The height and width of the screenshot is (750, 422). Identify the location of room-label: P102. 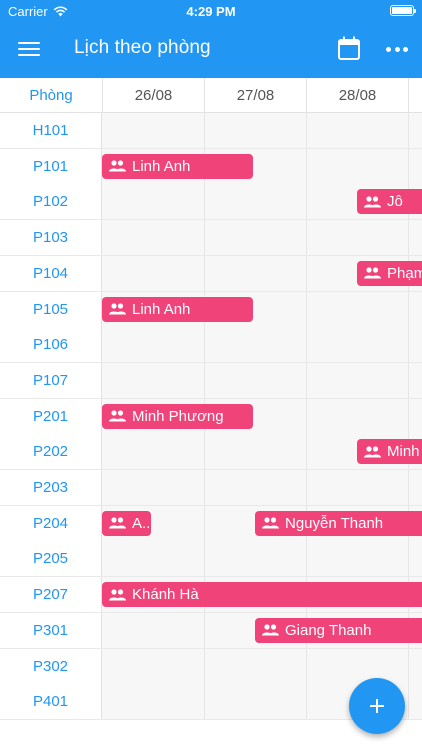
(51, 202).